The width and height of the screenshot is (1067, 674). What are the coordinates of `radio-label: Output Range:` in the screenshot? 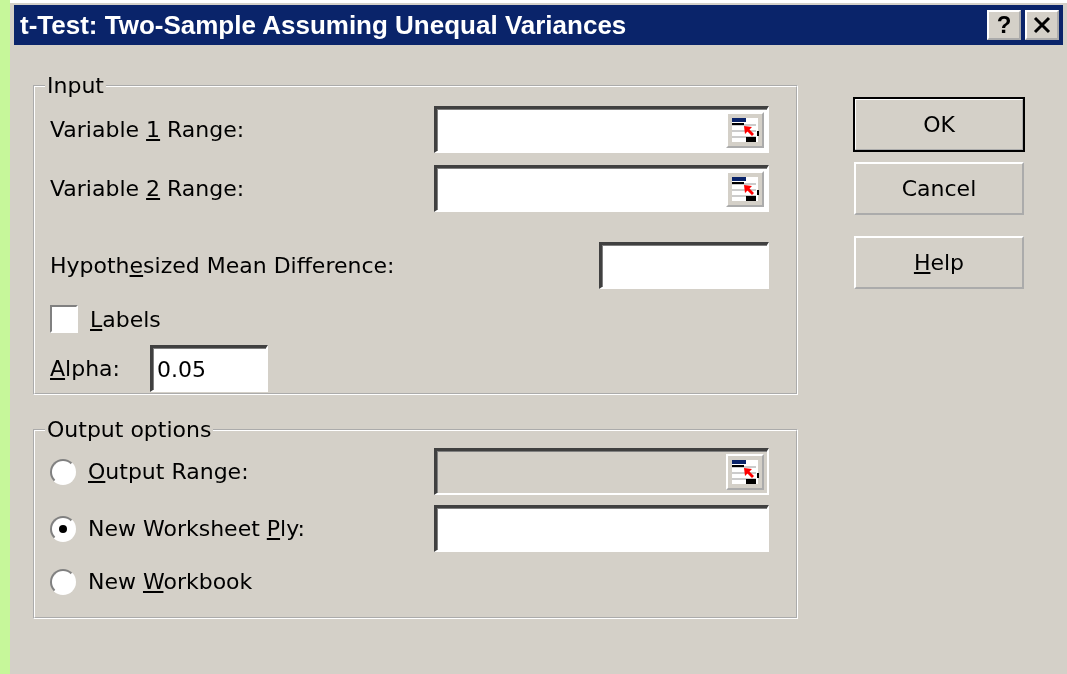 It's located at (168, 471).